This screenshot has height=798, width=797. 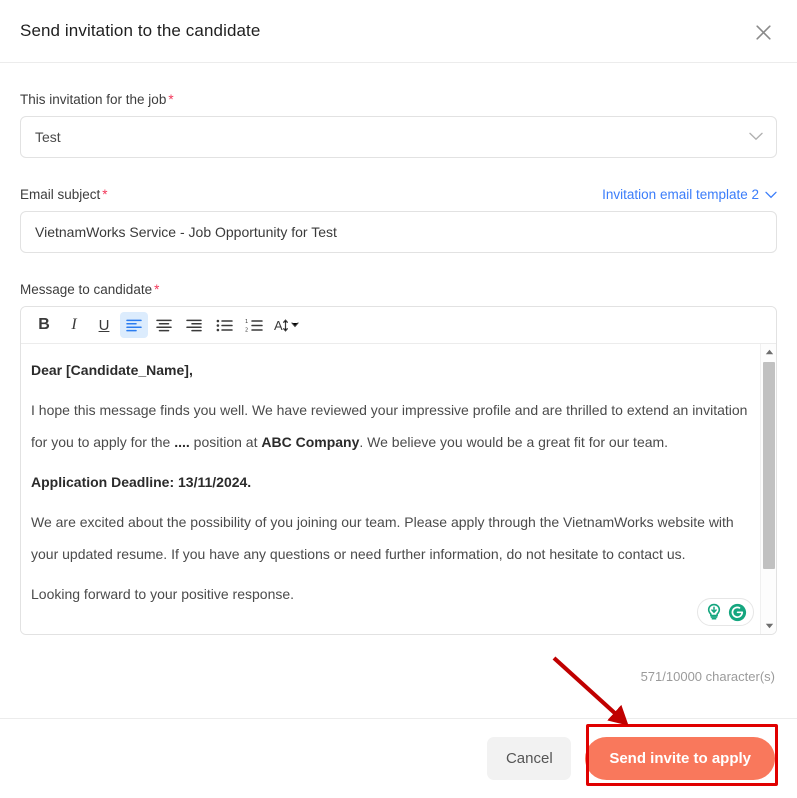 I want to click on dialog-footer: Cancel Send invite to apply, so click(x=398, y=758).